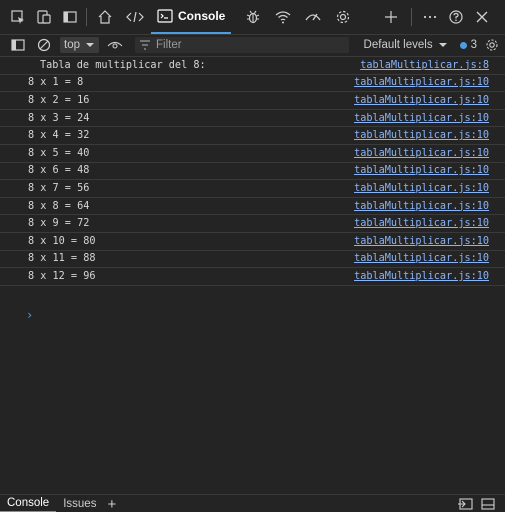 This screenshot has height=512, width=519. Describe the element at coordinates (59, 136) in the screenshot. I see `console-message-text: 8 x 4 = 32` at that location.